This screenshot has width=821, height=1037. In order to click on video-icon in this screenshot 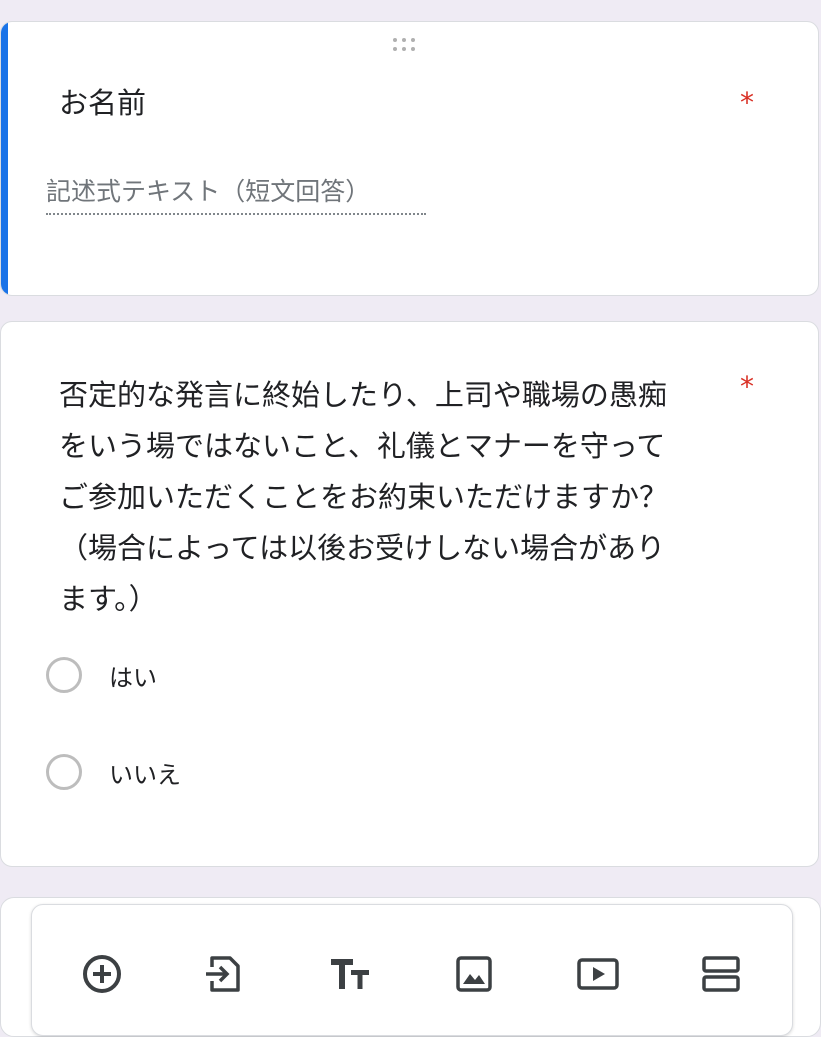, I will do `click(598, 974)`.